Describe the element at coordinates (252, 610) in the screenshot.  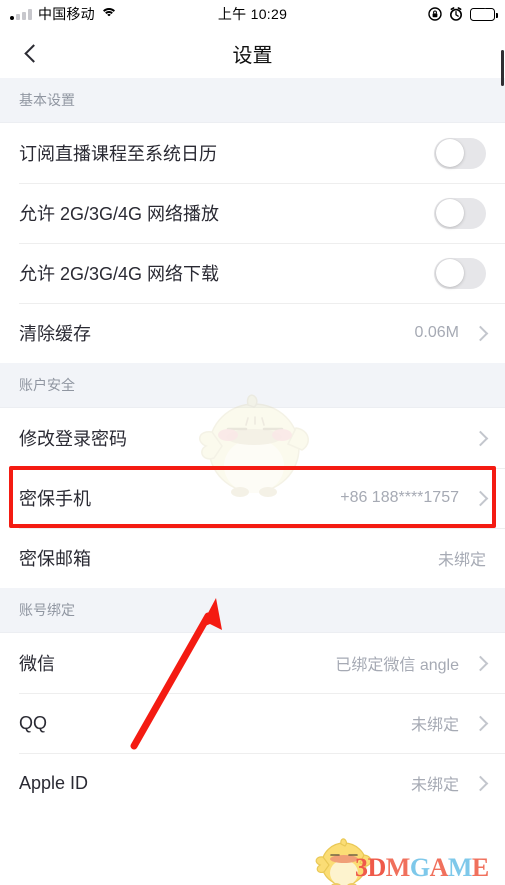
I see `section-header: 账号绑定` at that location.